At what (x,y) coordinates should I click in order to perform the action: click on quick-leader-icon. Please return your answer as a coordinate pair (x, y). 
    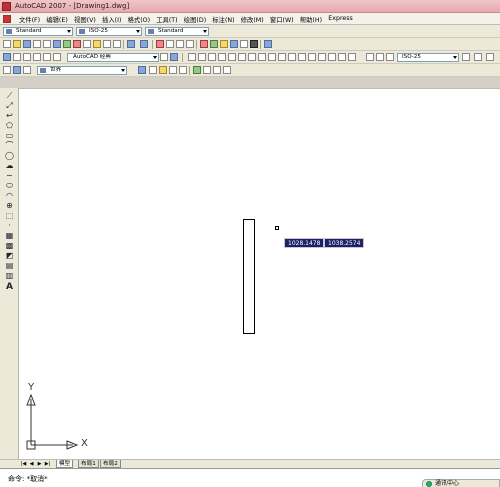
    Looking at the image, I should click on (302, 57).